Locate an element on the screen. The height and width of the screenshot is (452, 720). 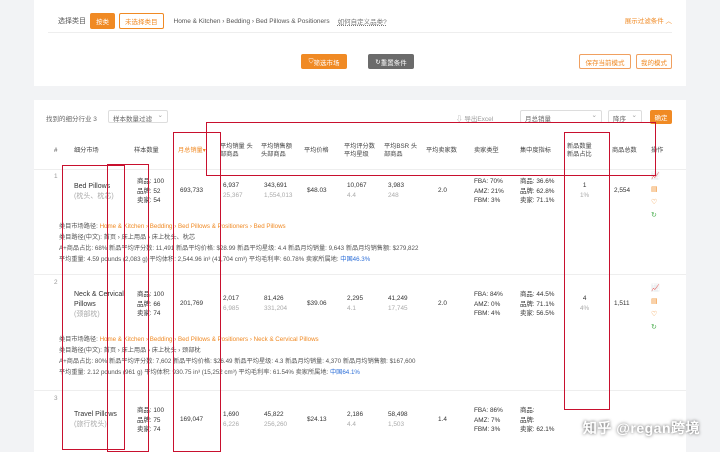
th-avg-sales: 平均销量 头部商品 is located at coordinates (238, 151).